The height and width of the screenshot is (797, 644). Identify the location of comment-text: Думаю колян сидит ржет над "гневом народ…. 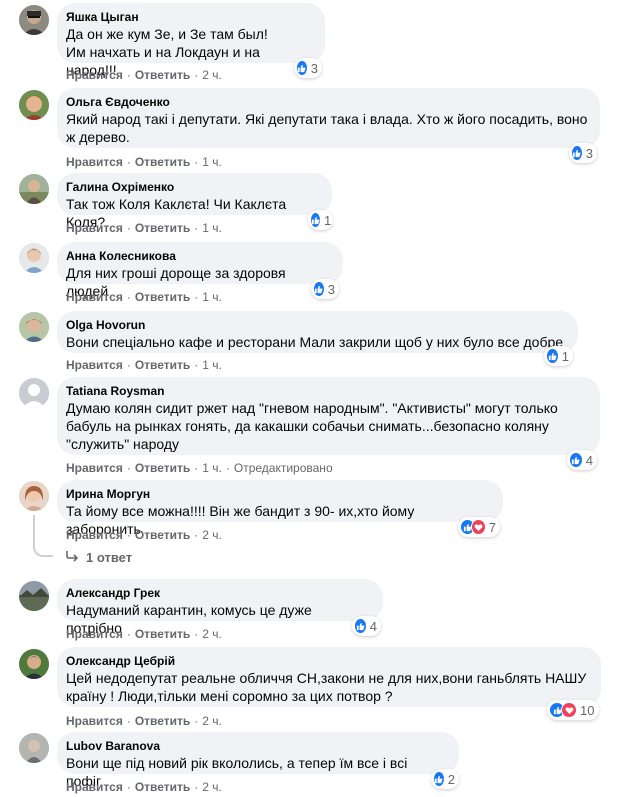
(312, 426).